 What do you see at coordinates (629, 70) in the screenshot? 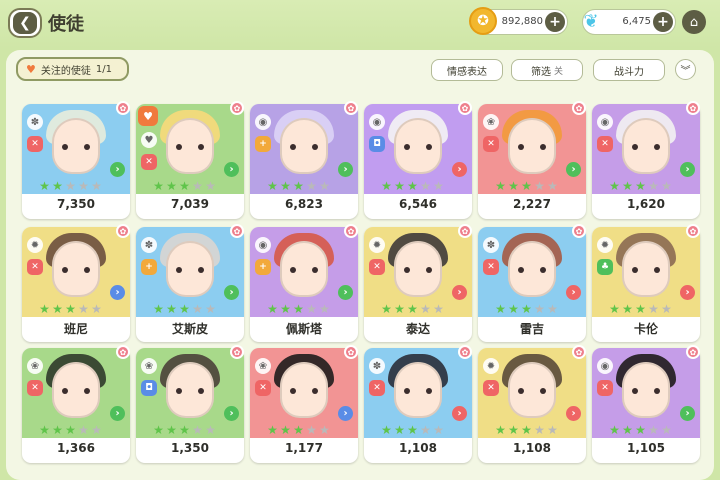
I see `sort-button: 战斗力` at bounding box center [629, 70].